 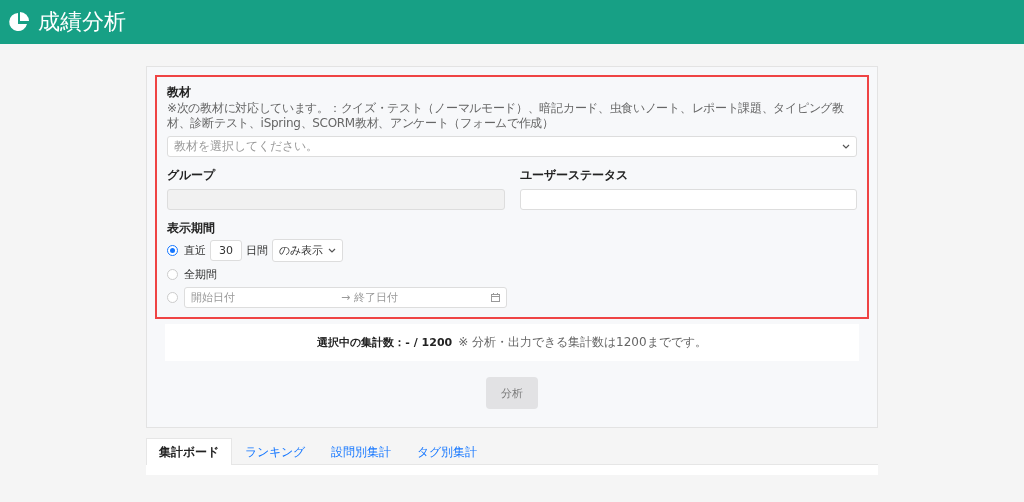 I want to click on date-range-field: 開始日付 → 終了日付, so click(x=345, y=297).